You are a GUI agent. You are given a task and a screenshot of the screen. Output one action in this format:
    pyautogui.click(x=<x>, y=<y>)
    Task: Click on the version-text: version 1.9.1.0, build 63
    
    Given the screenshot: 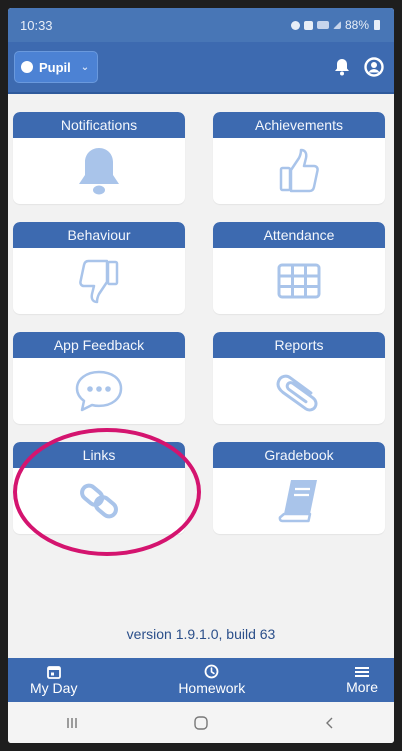 What is the action you would take?
    pyautogui.click(x=201, y=634)
    